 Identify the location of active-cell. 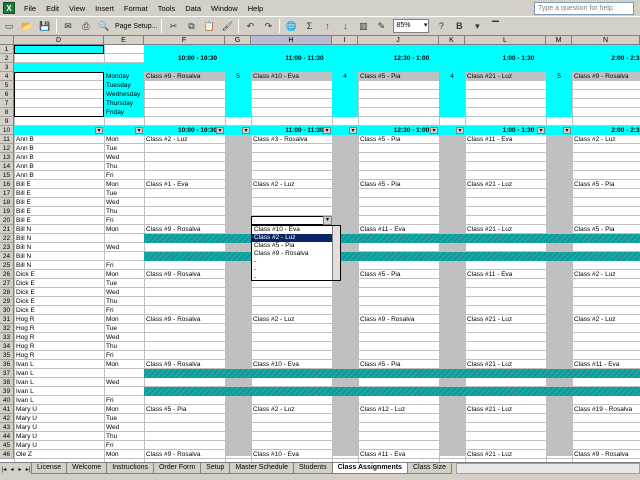
(291, 220).